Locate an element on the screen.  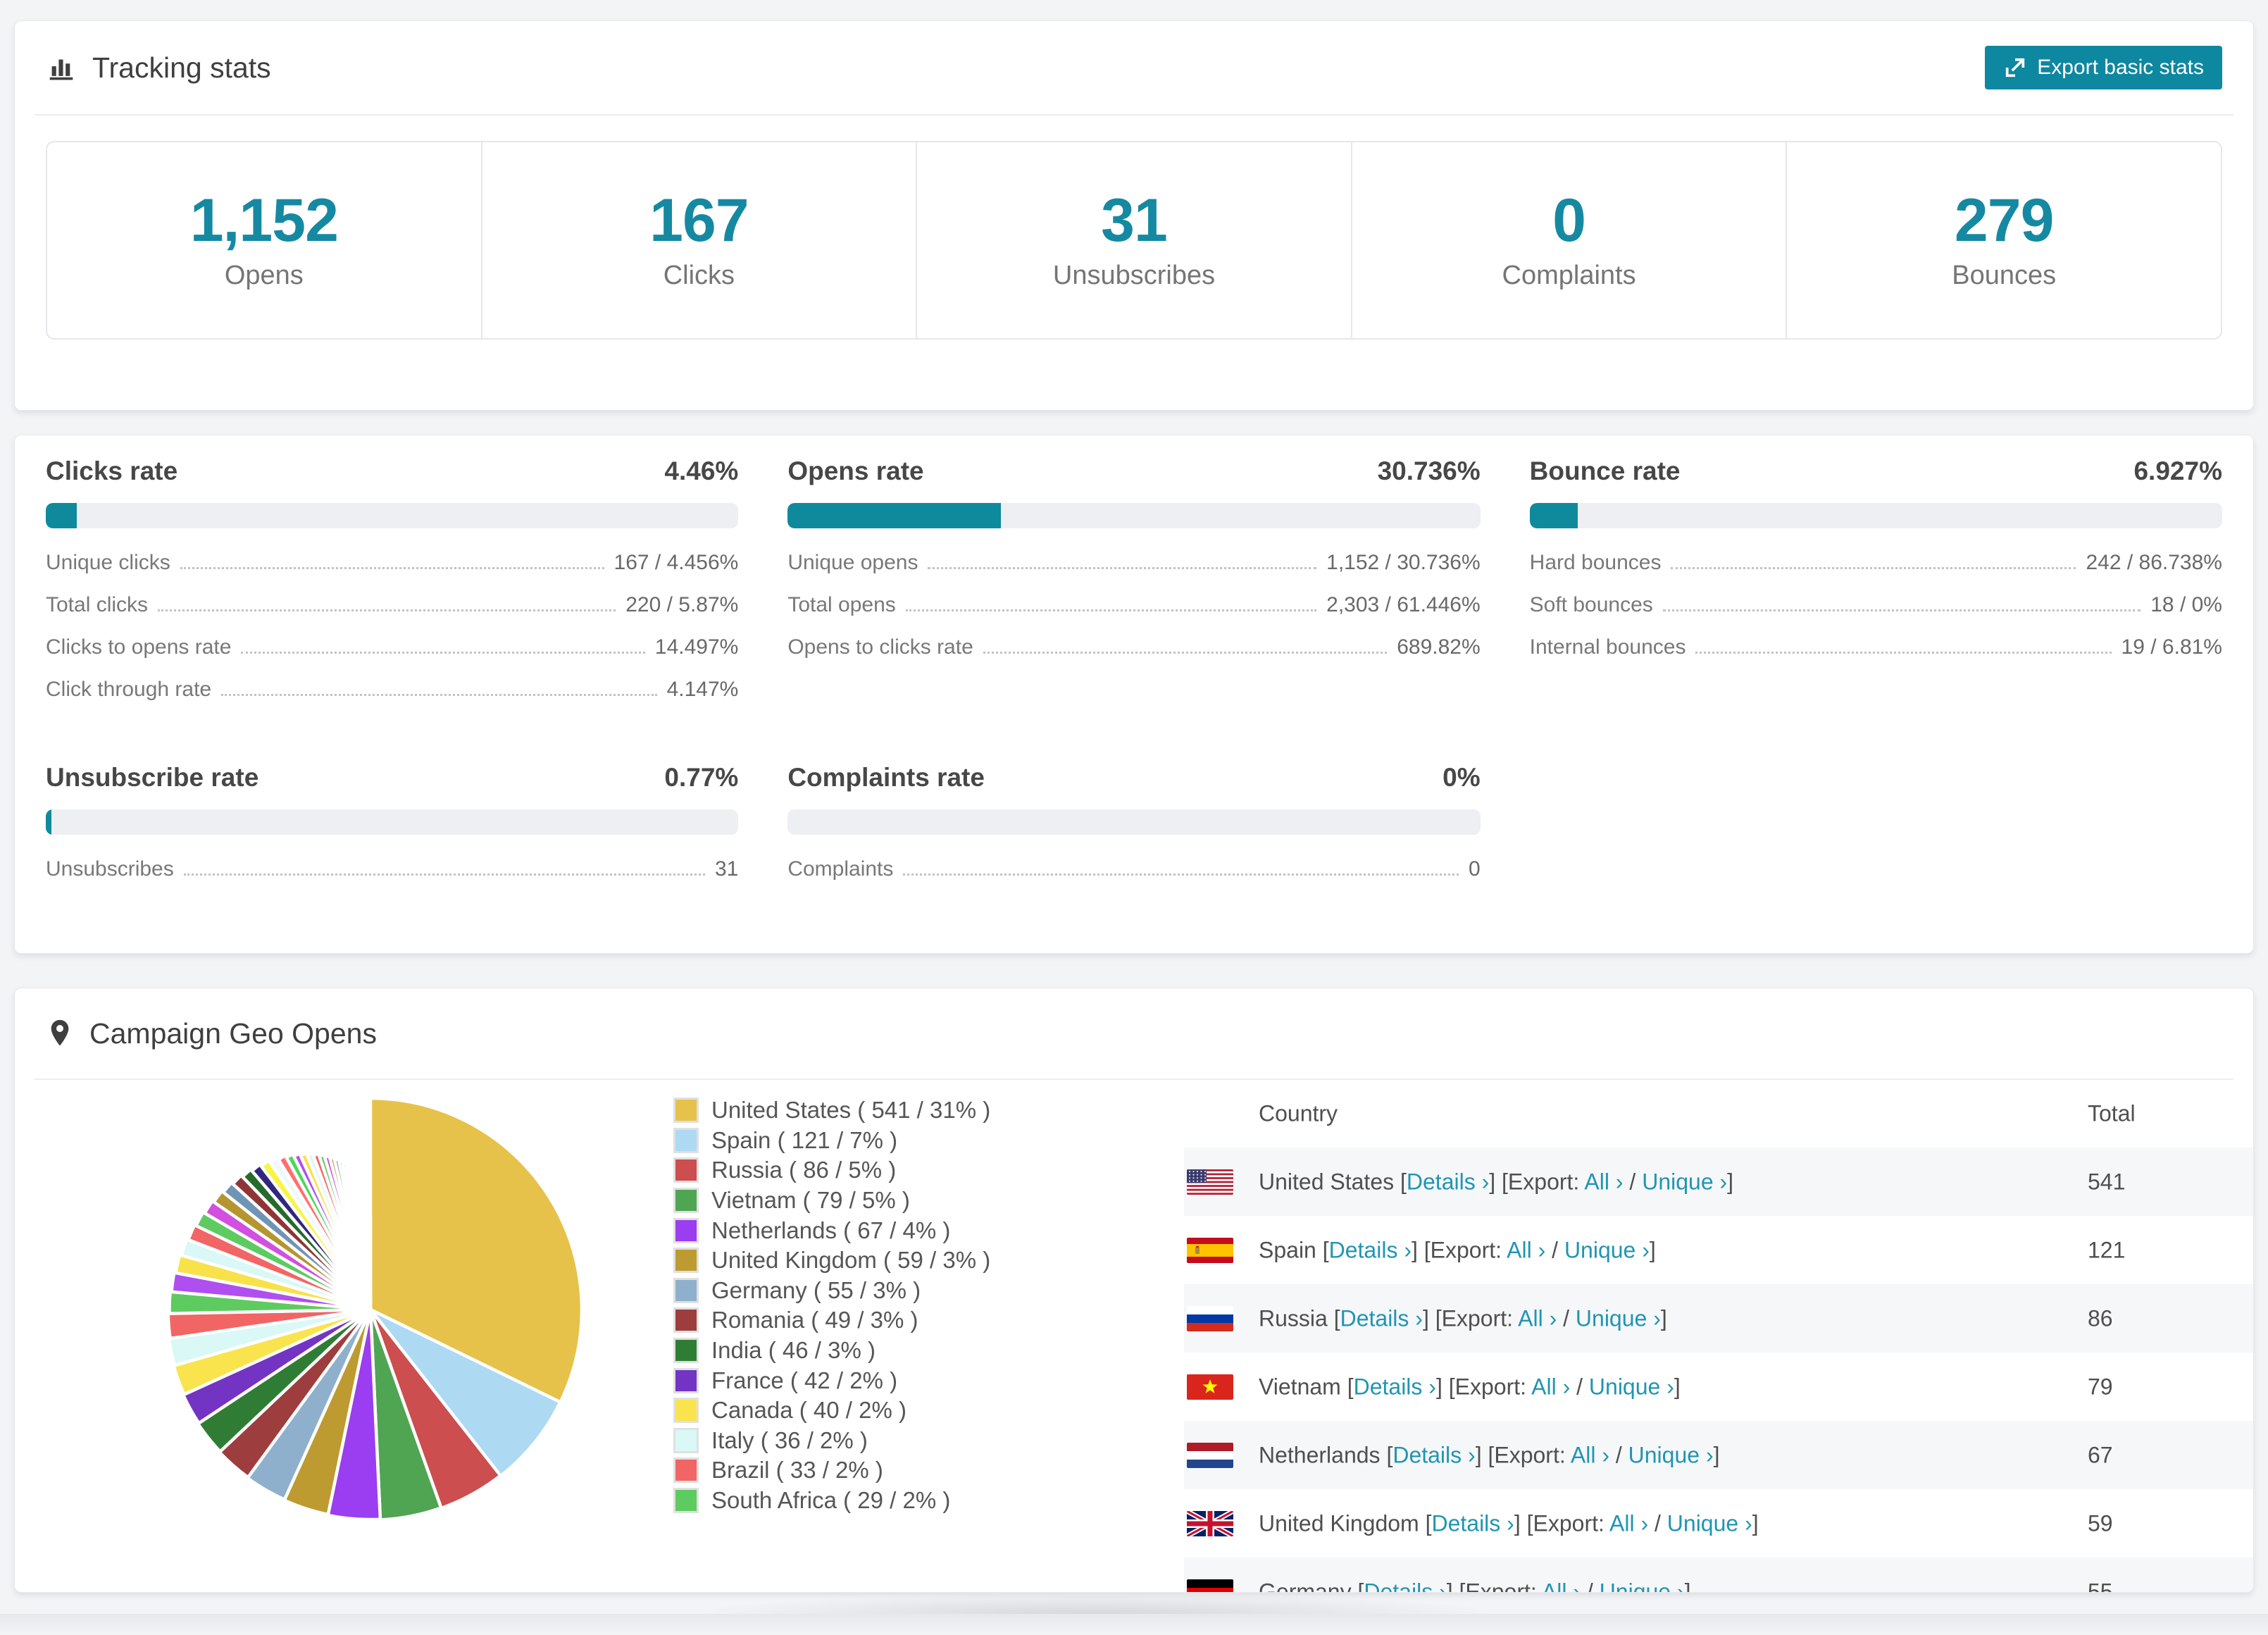
country-name: United Kingdom is located at coordinates (1339, 1523).